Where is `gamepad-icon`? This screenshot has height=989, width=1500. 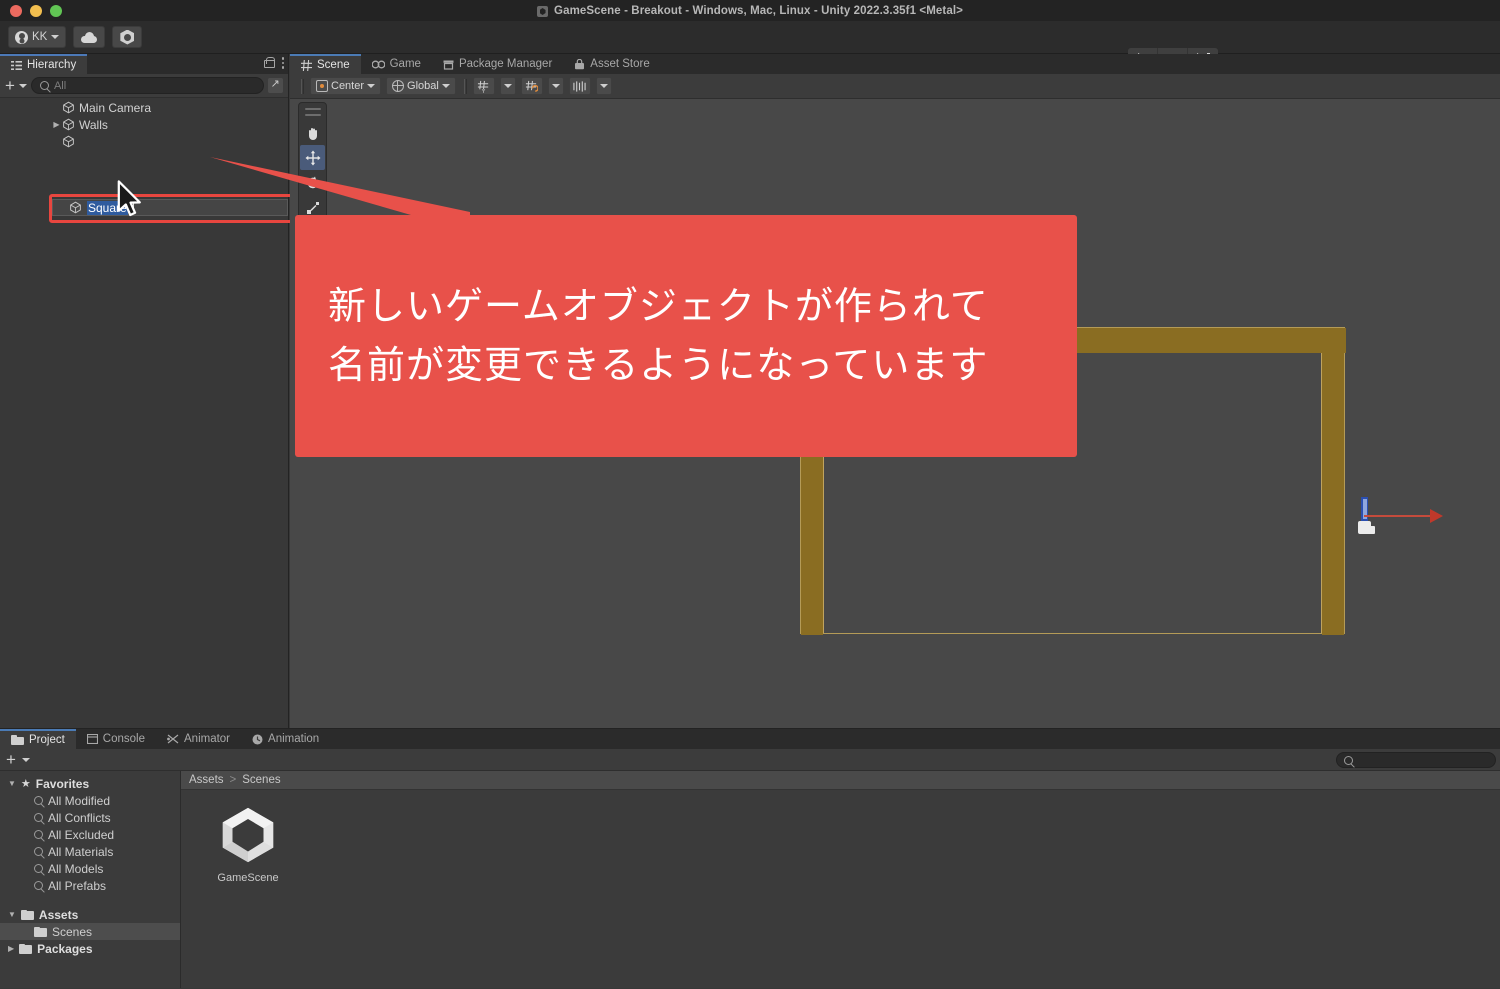 gamepad-icon is located at coordinates (378, 64).